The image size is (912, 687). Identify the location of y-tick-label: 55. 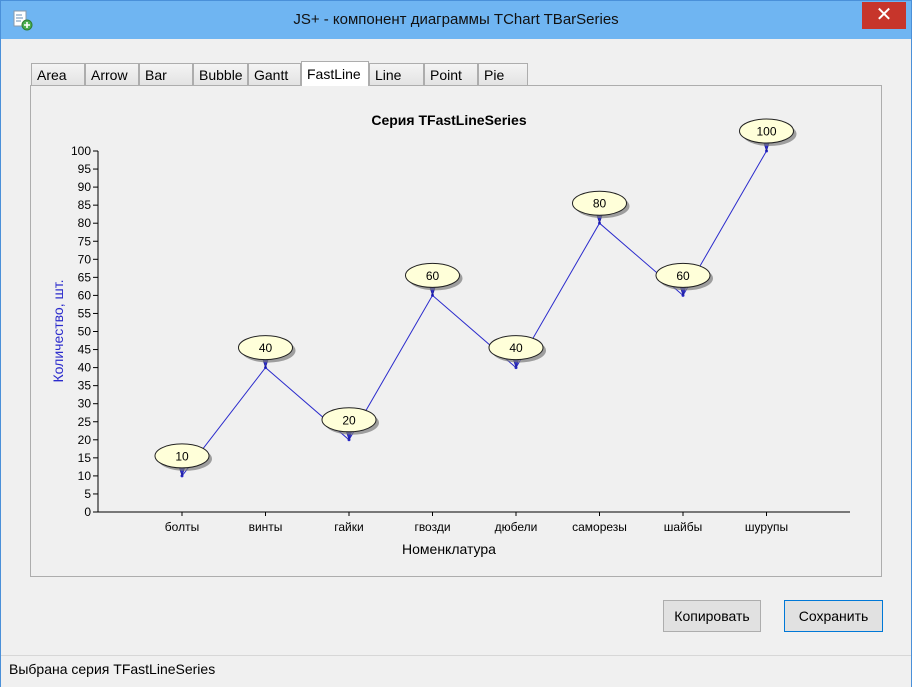
(85, 313).